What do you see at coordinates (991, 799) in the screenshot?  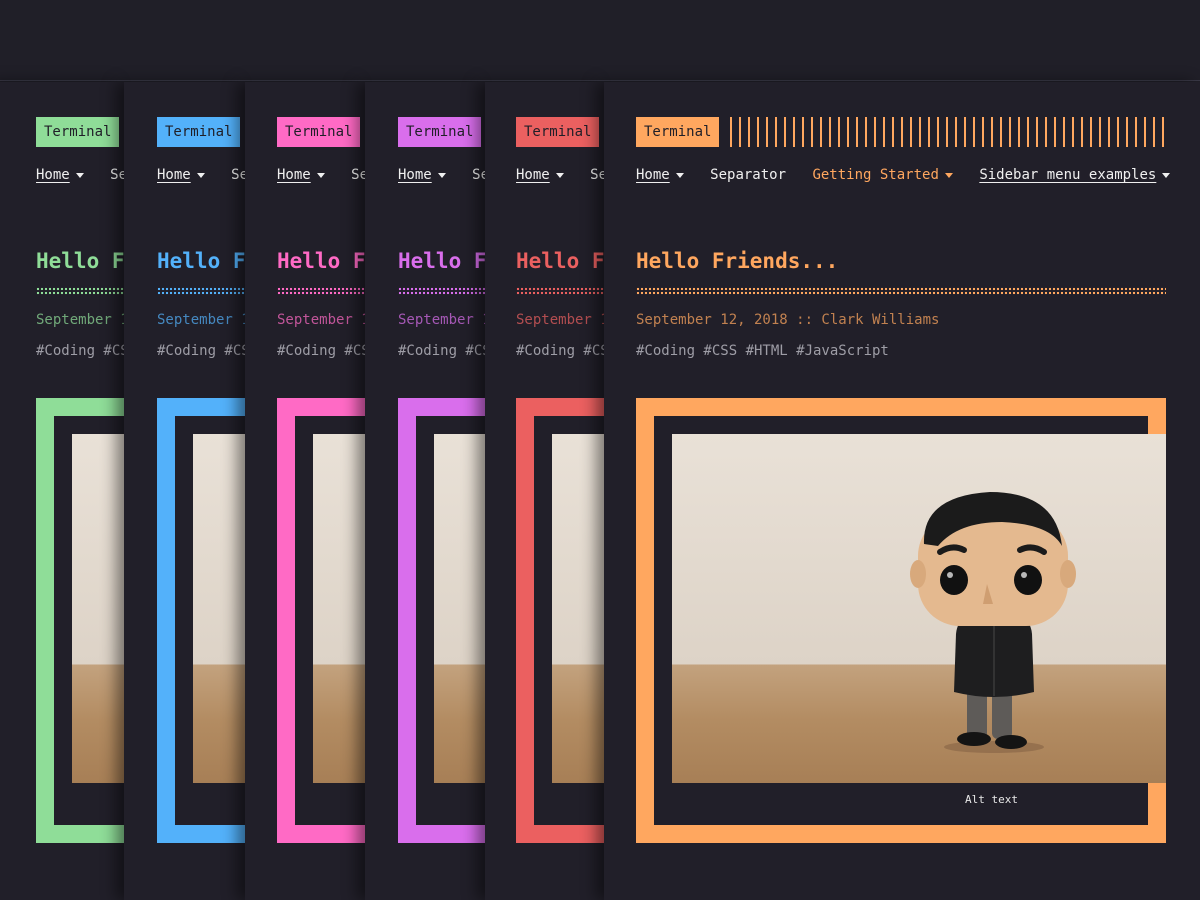 I see `image-caption: Alt text` at bounding box center [991, 799].